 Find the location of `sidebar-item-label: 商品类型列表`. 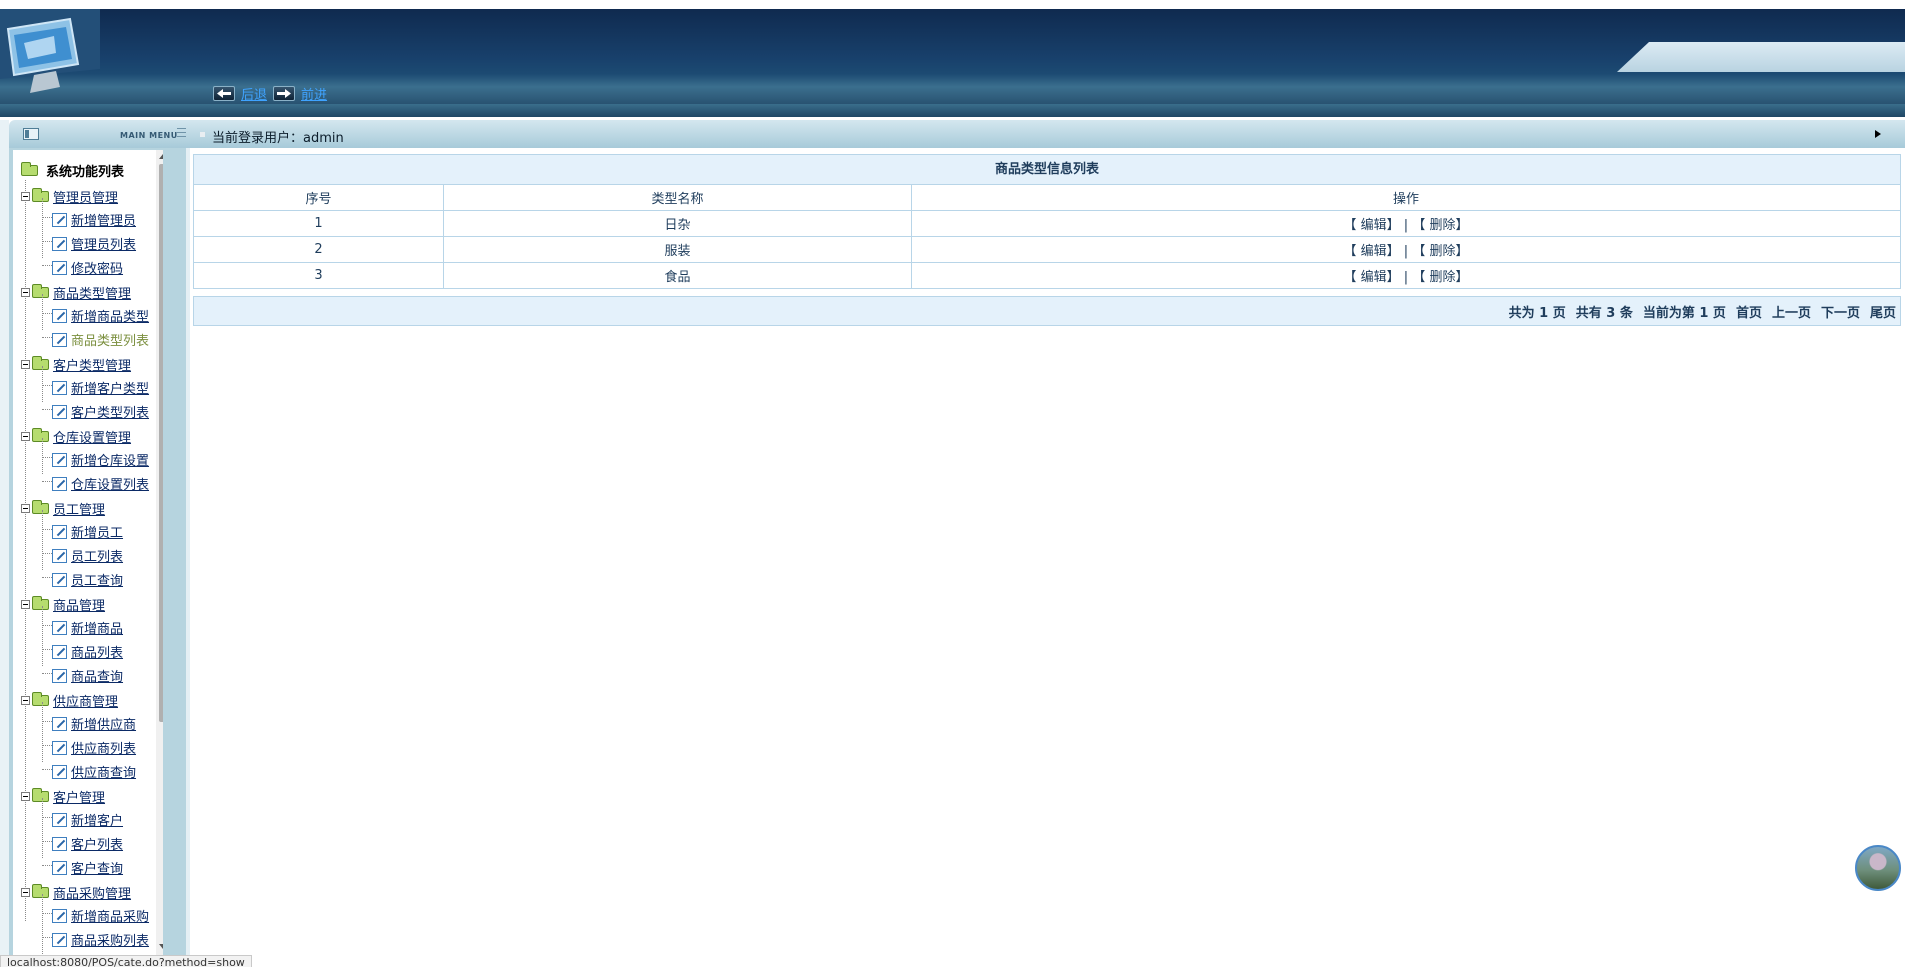

sidebar-item-label: 商品类型列表 is located at coordinates (110, 339).